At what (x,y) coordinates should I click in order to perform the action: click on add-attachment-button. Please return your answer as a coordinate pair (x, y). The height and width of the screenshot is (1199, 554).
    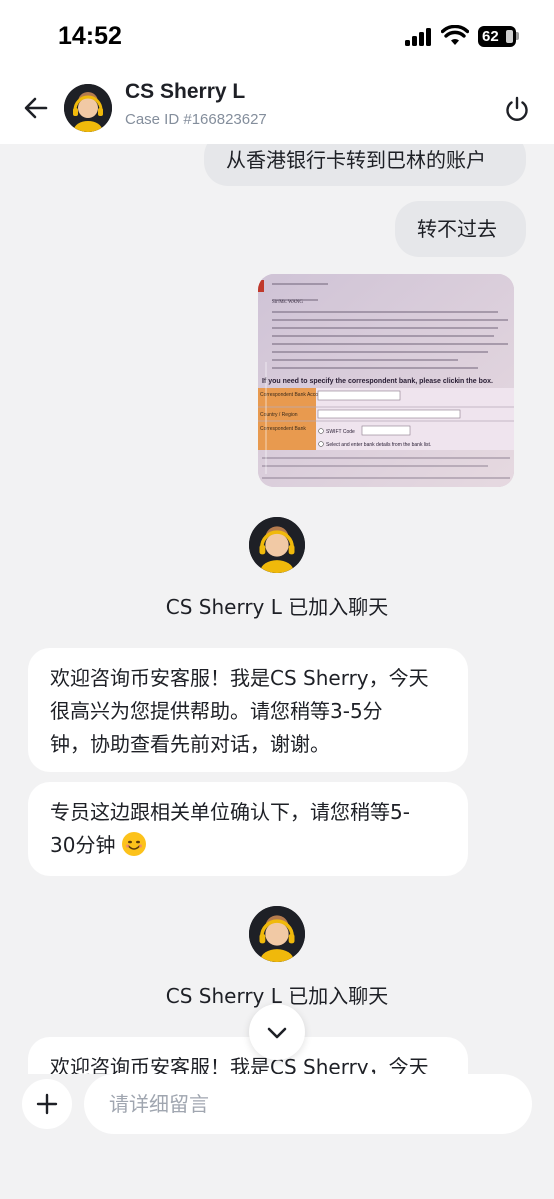
    Looking at the image, I should click on (47, 1104).